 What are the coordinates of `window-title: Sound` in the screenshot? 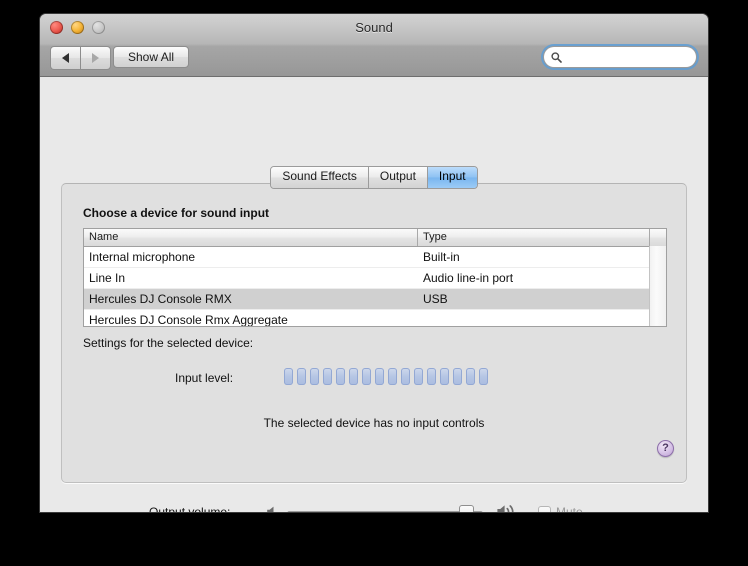 It's located at (374, 27).